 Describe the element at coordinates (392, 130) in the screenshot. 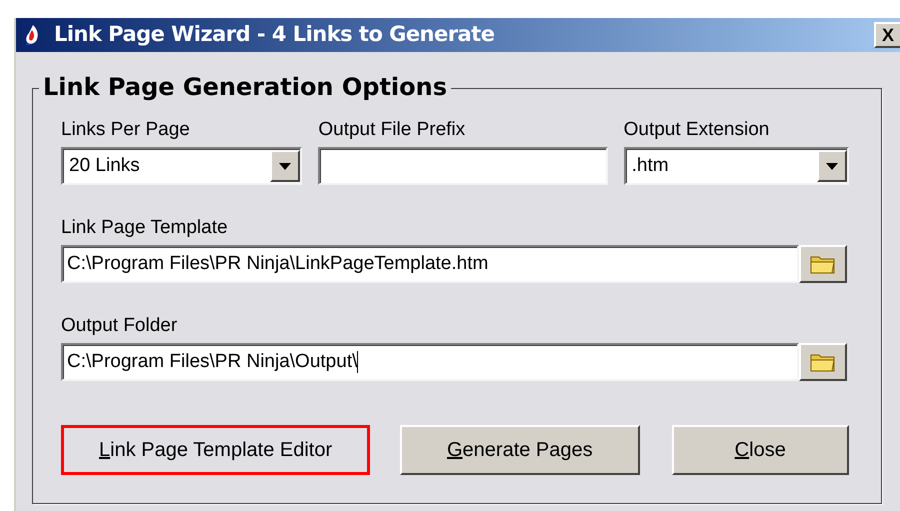

I see `field-label: Output File Prefix` at that location.